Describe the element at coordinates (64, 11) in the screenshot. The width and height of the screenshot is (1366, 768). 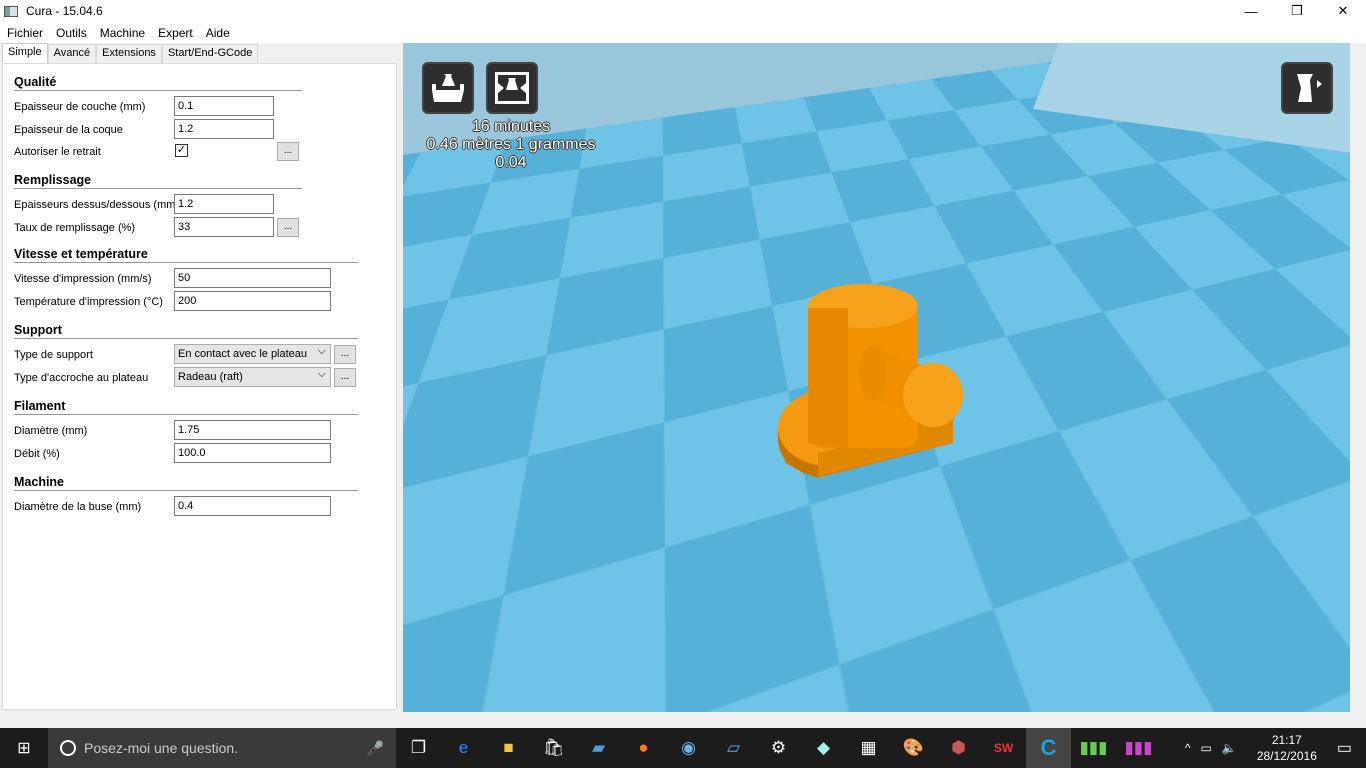
I see `window-title: Cura - 15.04.6` at that location.